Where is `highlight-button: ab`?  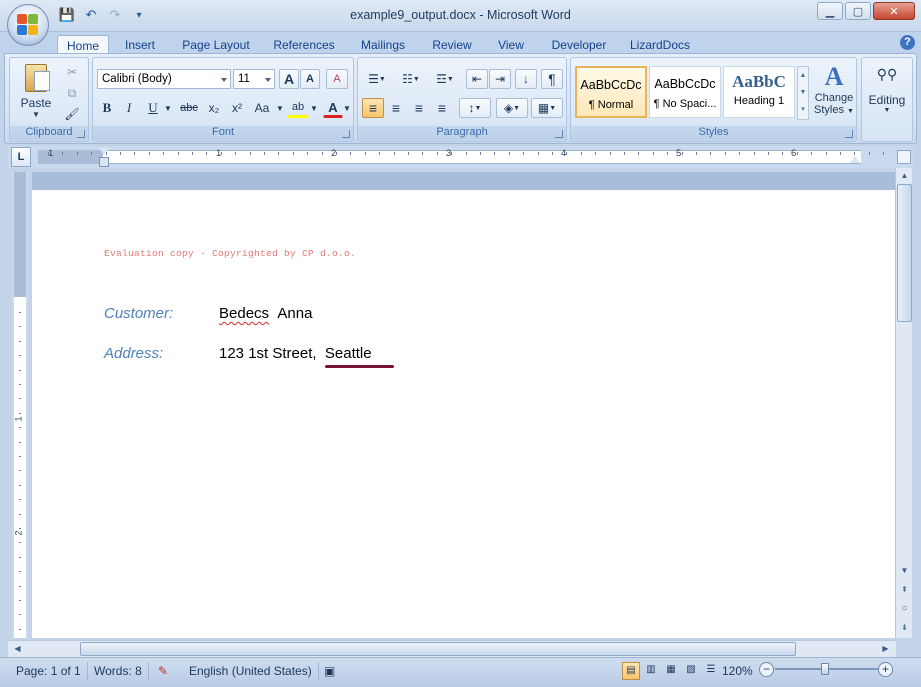
highlight-button: ab is located at coordinates (298, 108).